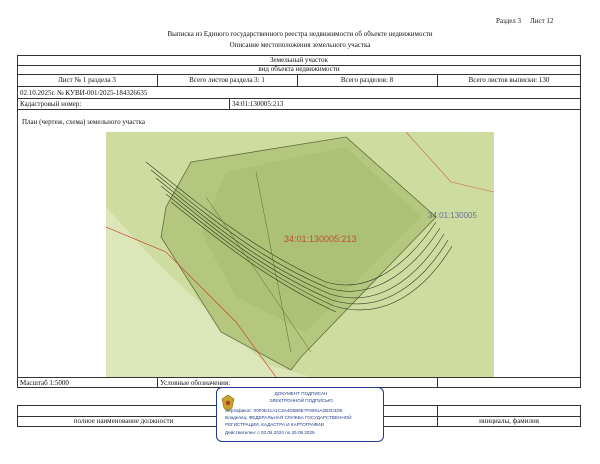 This screenshot has width=600, height=464. Describe the element at coordinates (301, 393) in the screenshot. I see `stamp-title: ДОКУМЕНТ ПОДПИСАН` at that location.